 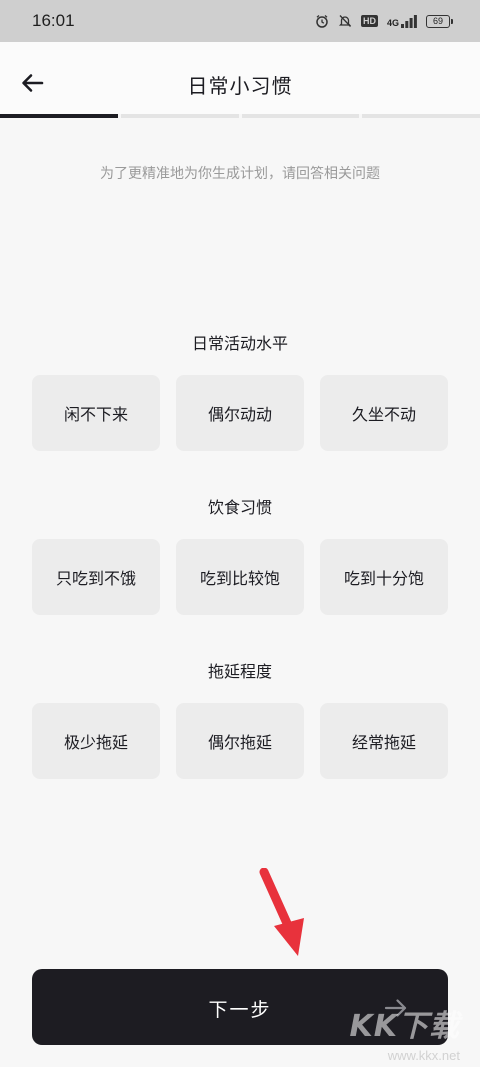 I want to click on option-activity-3: 久坐不动, so click(x=384, y=413).